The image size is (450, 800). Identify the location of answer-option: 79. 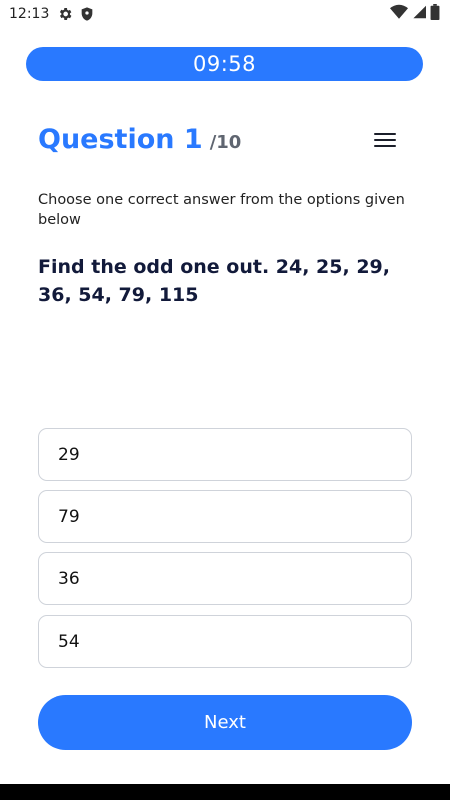
(225, 516).